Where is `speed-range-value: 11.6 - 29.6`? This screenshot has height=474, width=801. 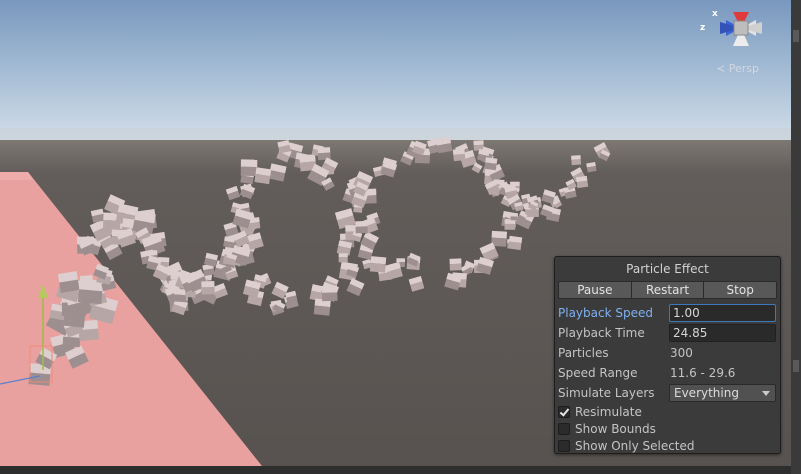
speed-range-value: 11.6 - 29.6 is located at coordinates (703, 373).